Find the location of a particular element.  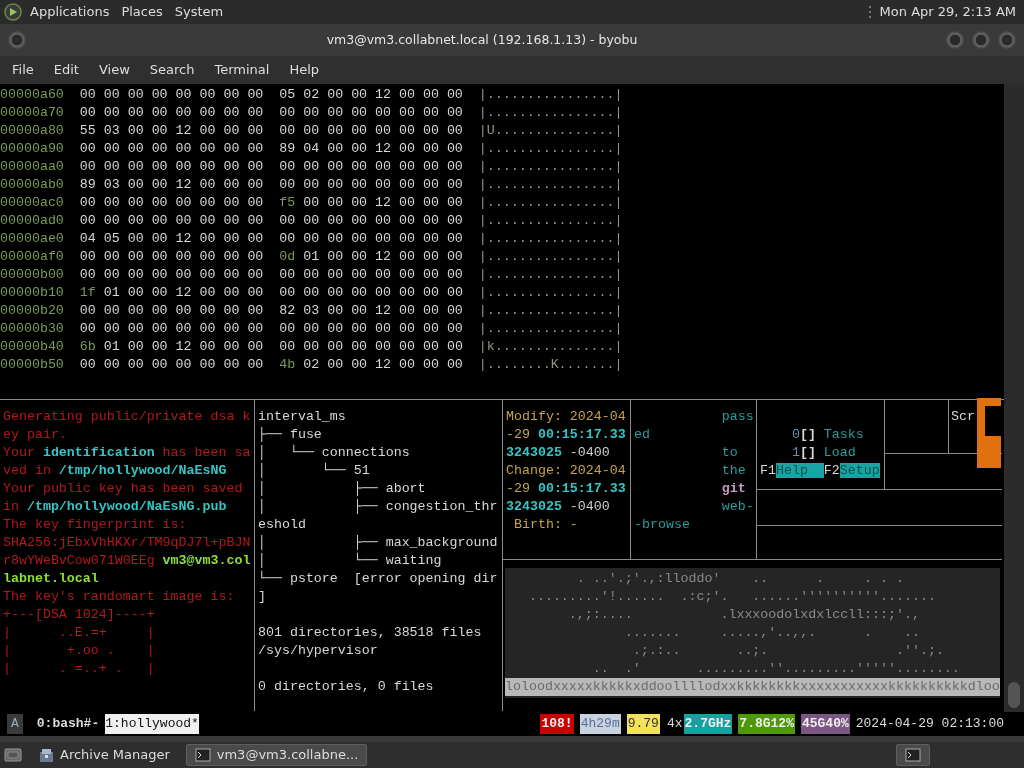

hex-byte: 1f is located at coordinates (87, 292).